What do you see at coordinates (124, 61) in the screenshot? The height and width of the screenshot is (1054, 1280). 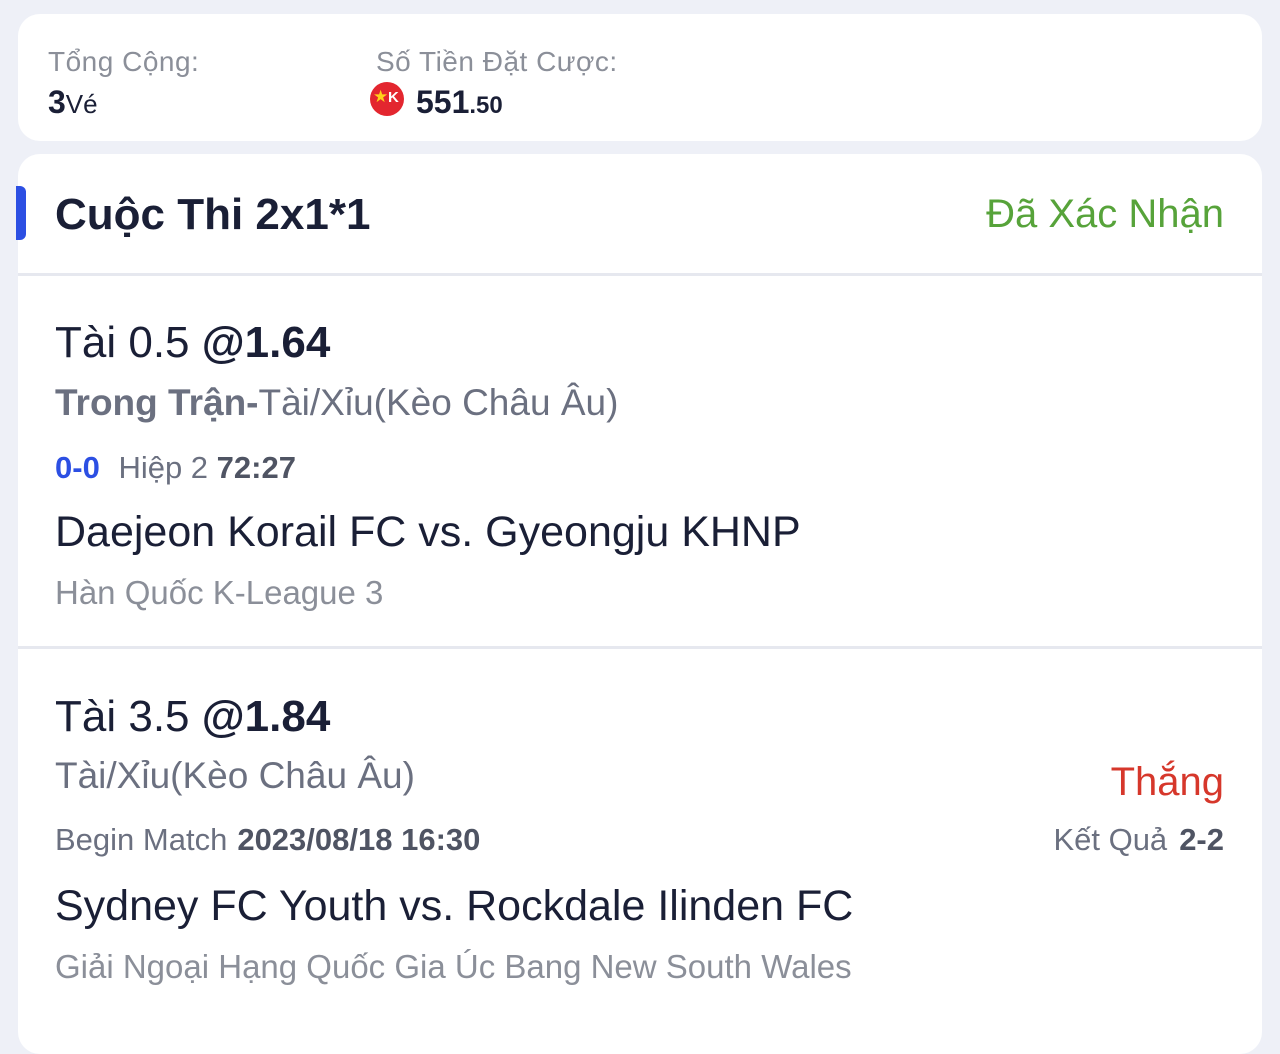 I see `total-label: Tổng Cộng:` at bounding box center [124, 61].